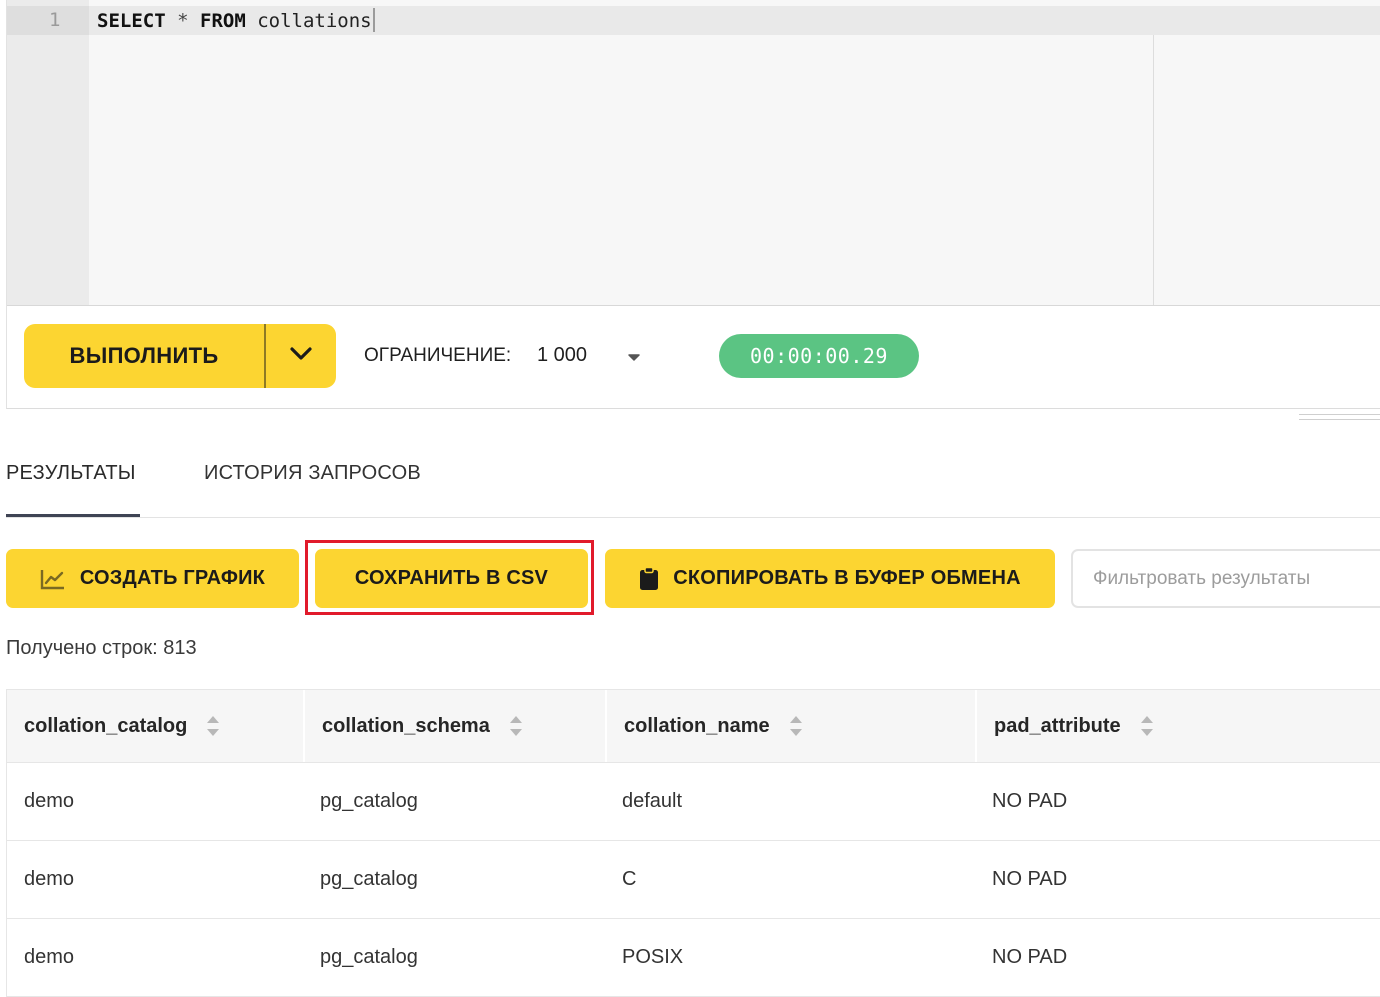 The height and width of the screenshot is (997, 1380). Describe the element at coordinates (562, 355) in the screenshot. I see `limit-select: 1 000` at that location.